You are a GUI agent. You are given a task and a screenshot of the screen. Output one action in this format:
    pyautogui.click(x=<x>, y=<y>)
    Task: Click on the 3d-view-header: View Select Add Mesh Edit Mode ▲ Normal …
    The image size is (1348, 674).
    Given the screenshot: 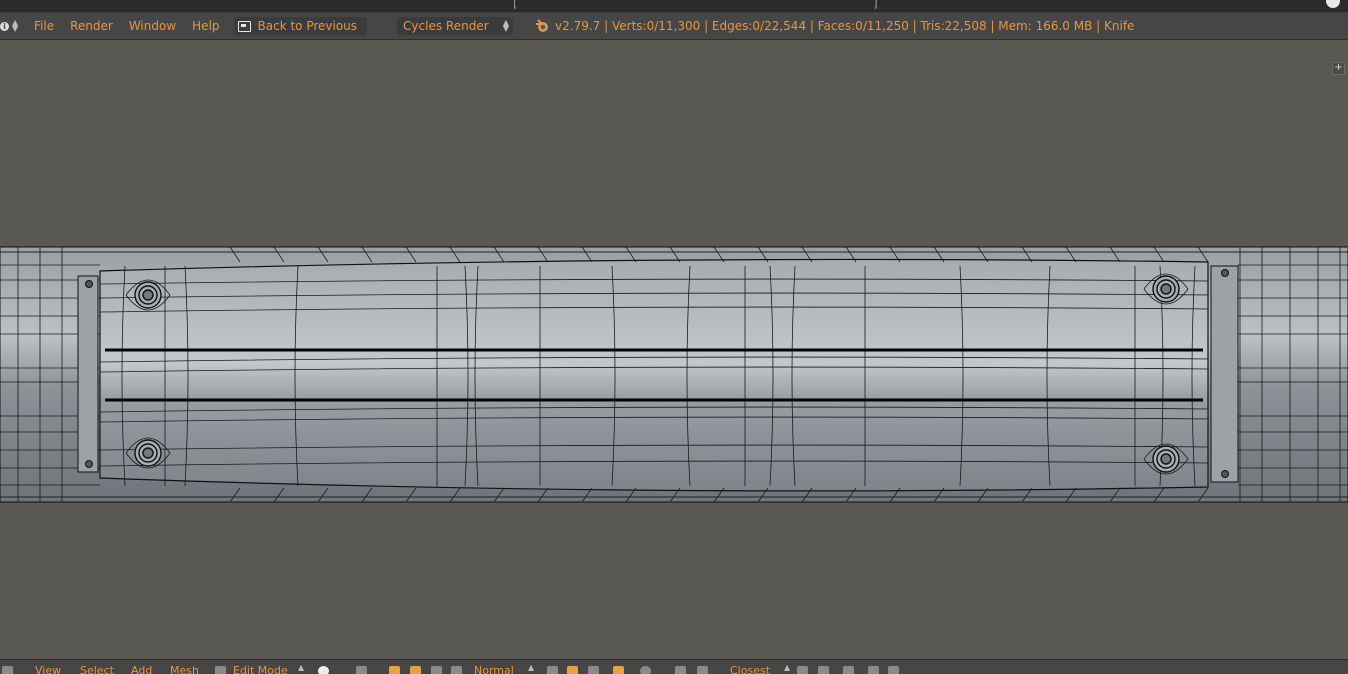 What is the action you would take?
    pyautogui.click(x=674, y=666)
    